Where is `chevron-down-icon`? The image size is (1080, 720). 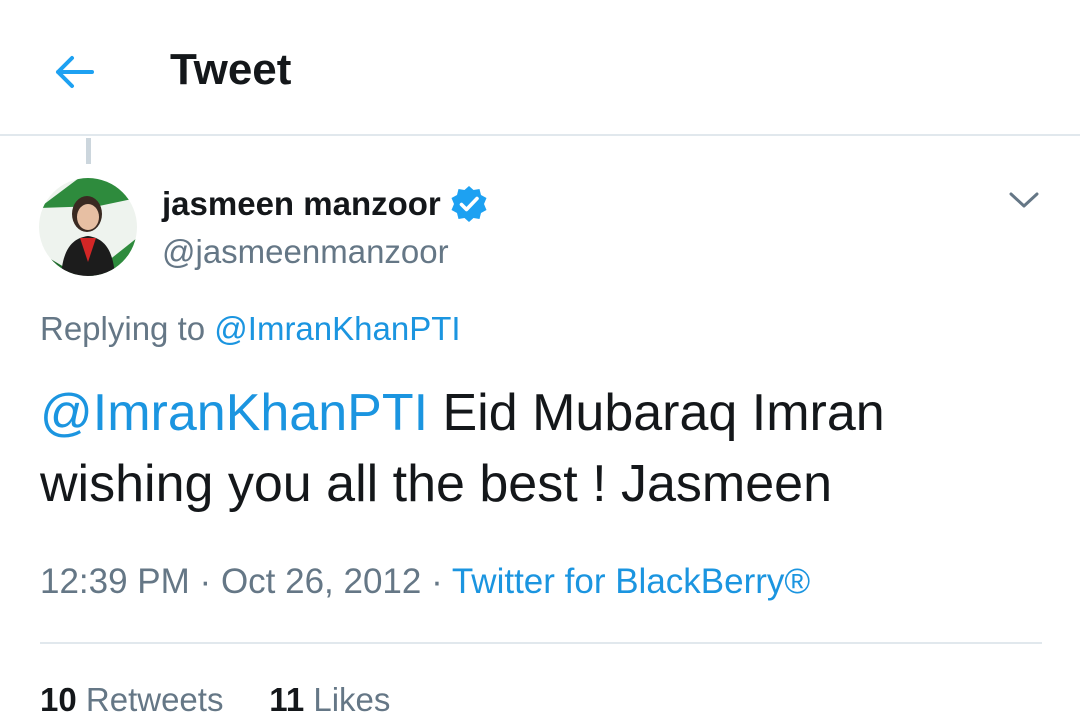 chevron-down-icon is located at coordinates (1024, 200).